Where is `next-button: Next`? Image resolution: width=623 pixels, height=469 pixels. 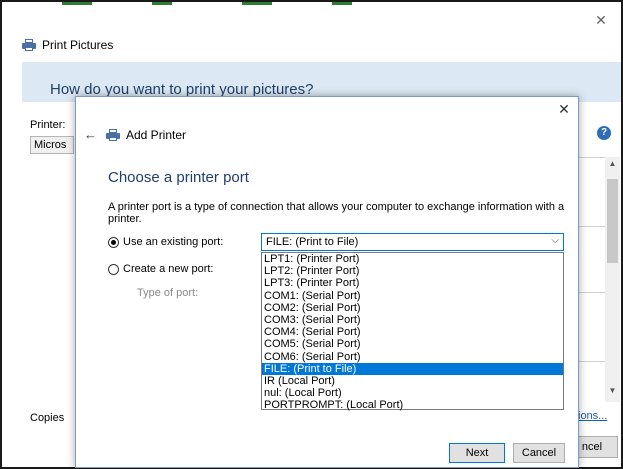 next-button: Next is located at coordinates (477, 453).